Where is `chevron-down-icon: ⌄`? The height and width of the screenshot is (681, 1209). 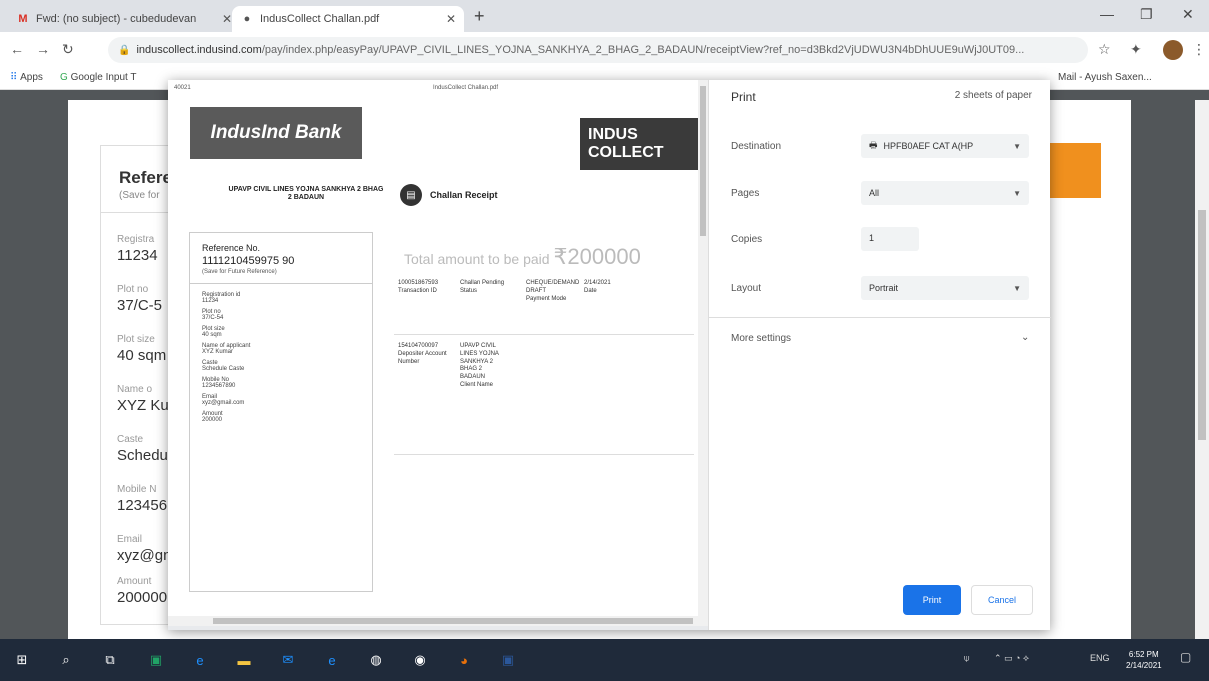 chevron-down-icon: ⌄ is located at coordinates (1025, 337).